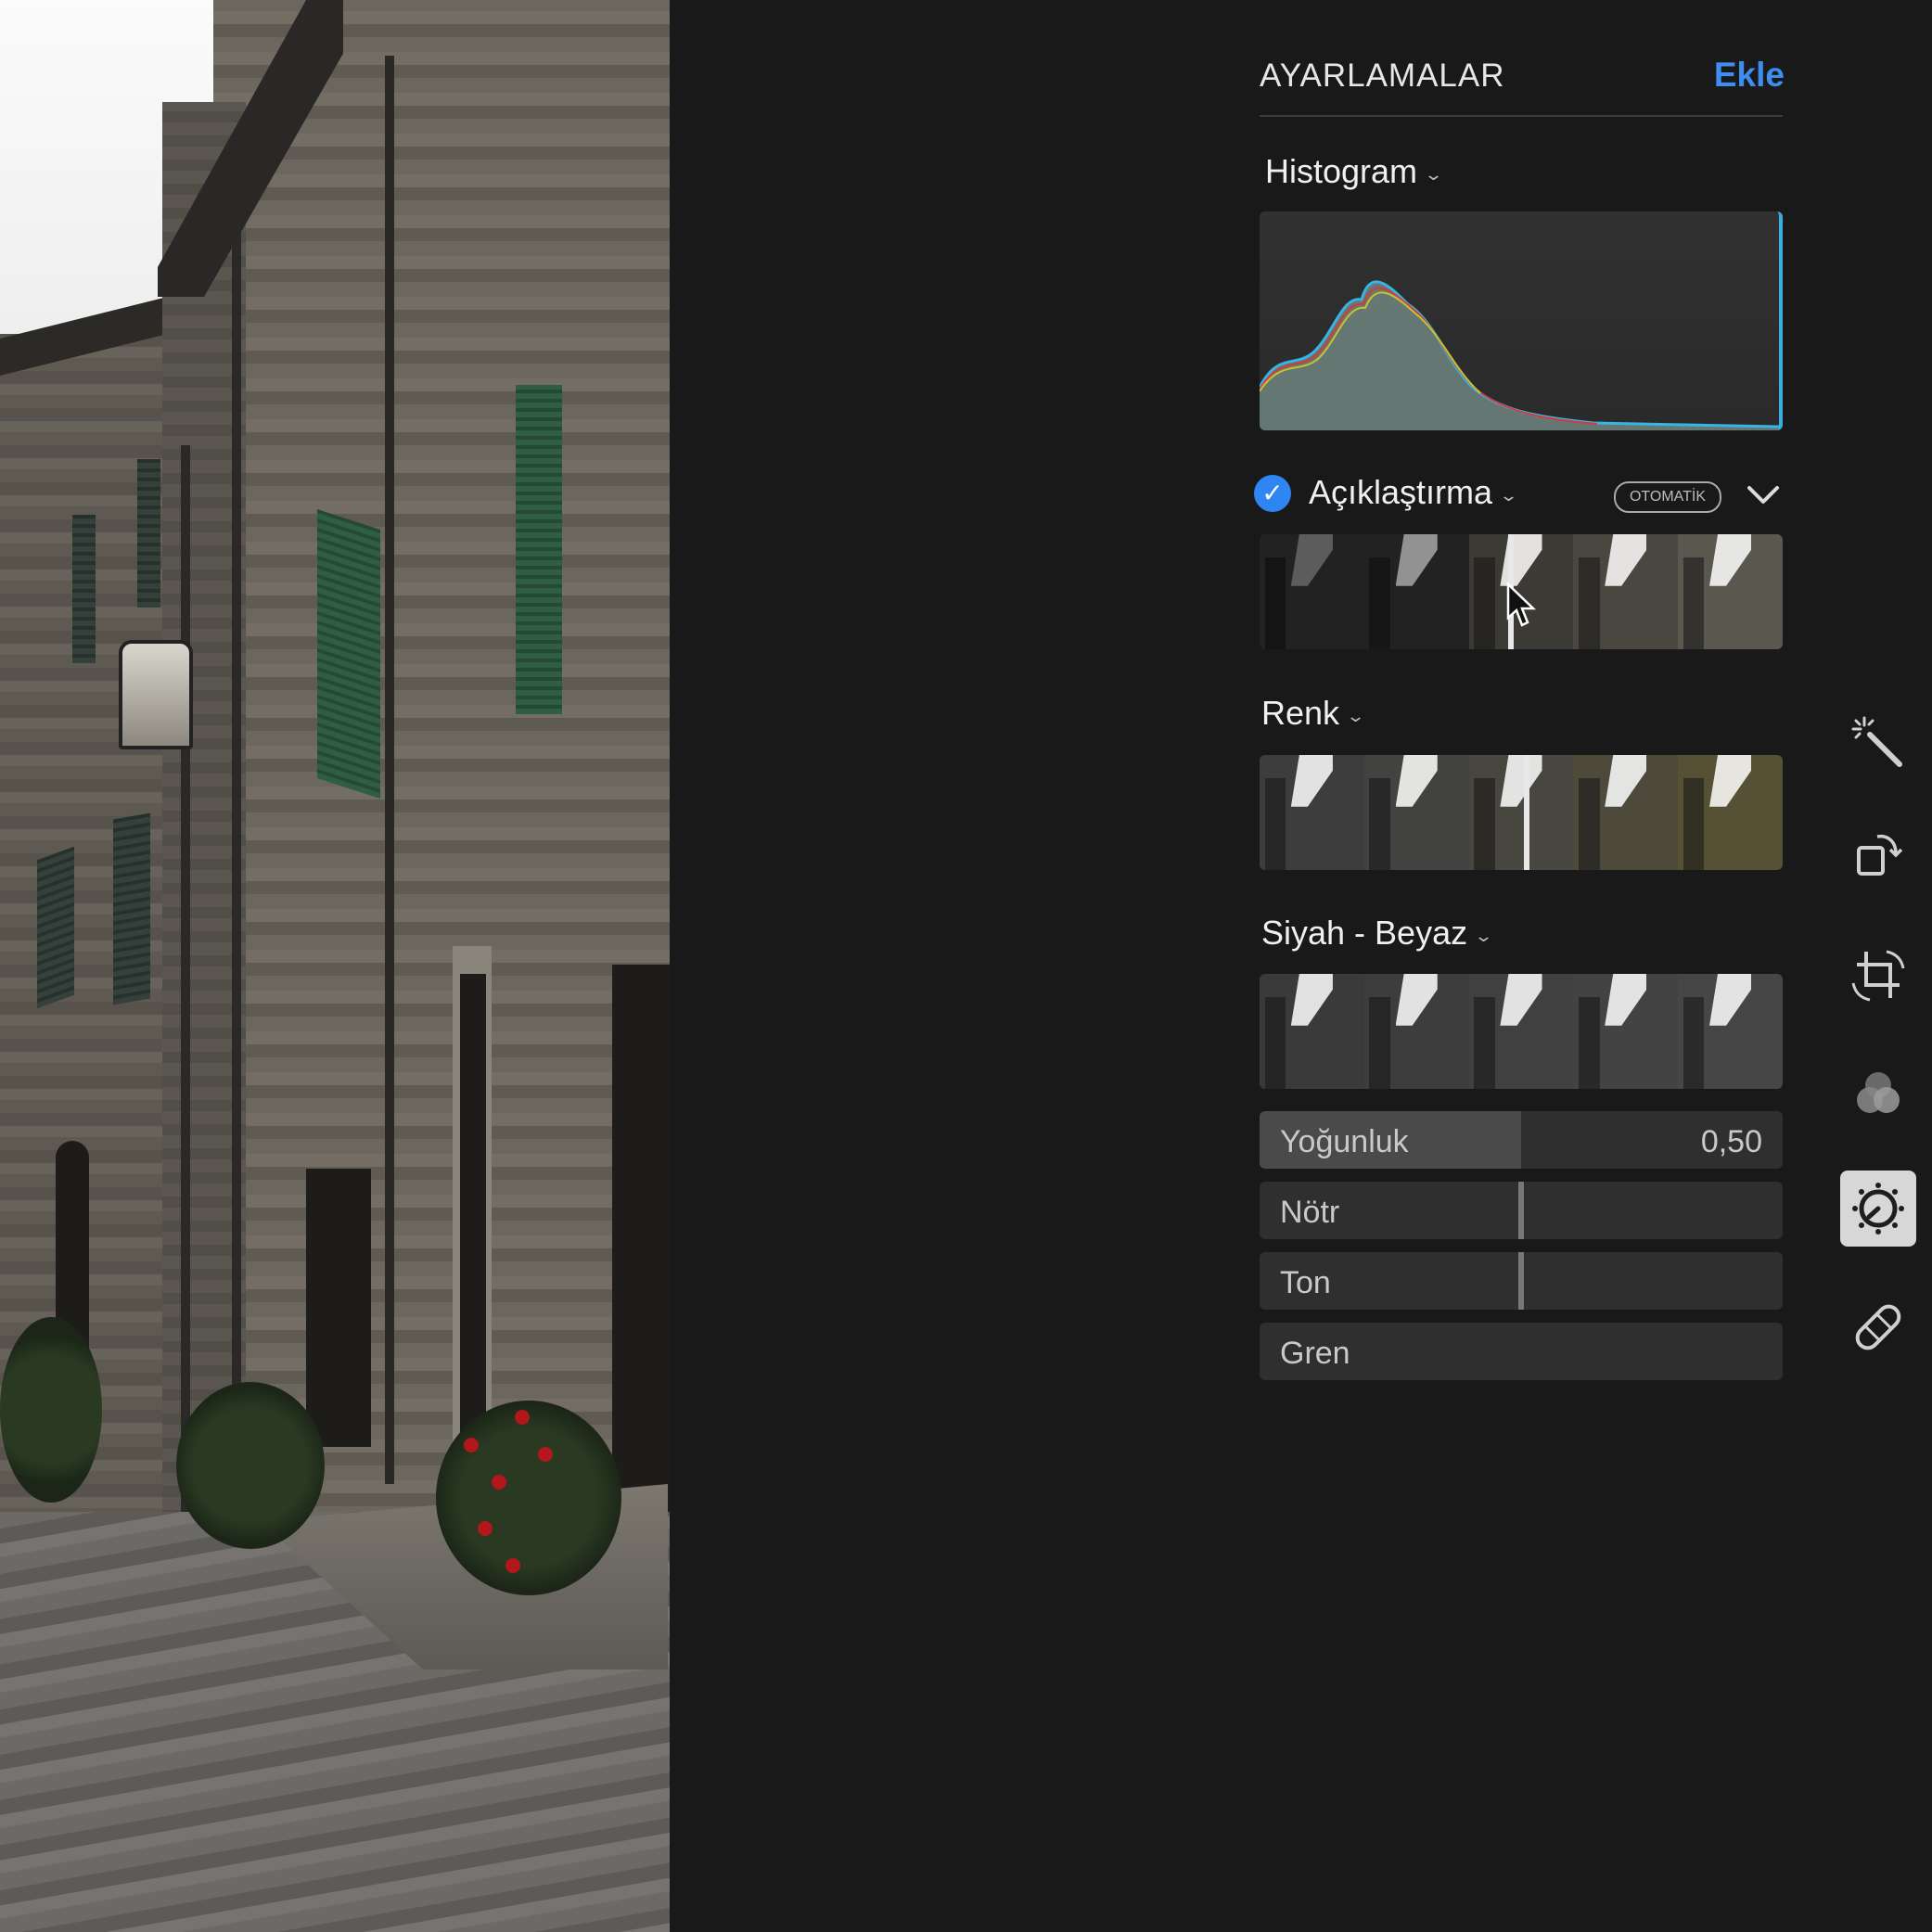 This screenshot has height=1932, width=1932. Describe the element at coordinates (1341, 171) in the screenshot. I see `histogram-title-label: Histogram` at that location.